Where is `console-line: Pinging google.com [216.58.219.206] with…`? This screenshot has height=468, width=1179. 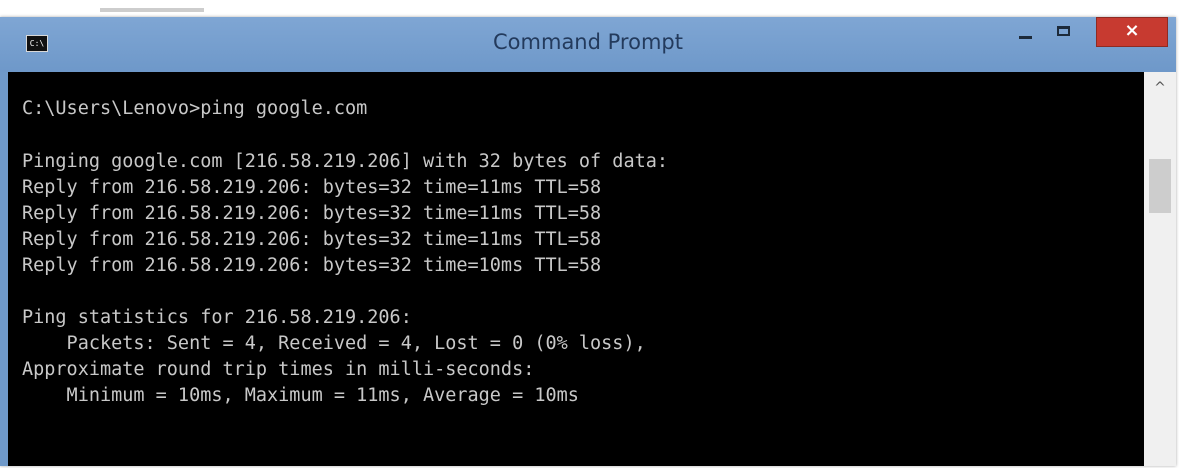
console-line: Pinging google.com [216.58.219.206] with… is located at coordinates (345, 161).